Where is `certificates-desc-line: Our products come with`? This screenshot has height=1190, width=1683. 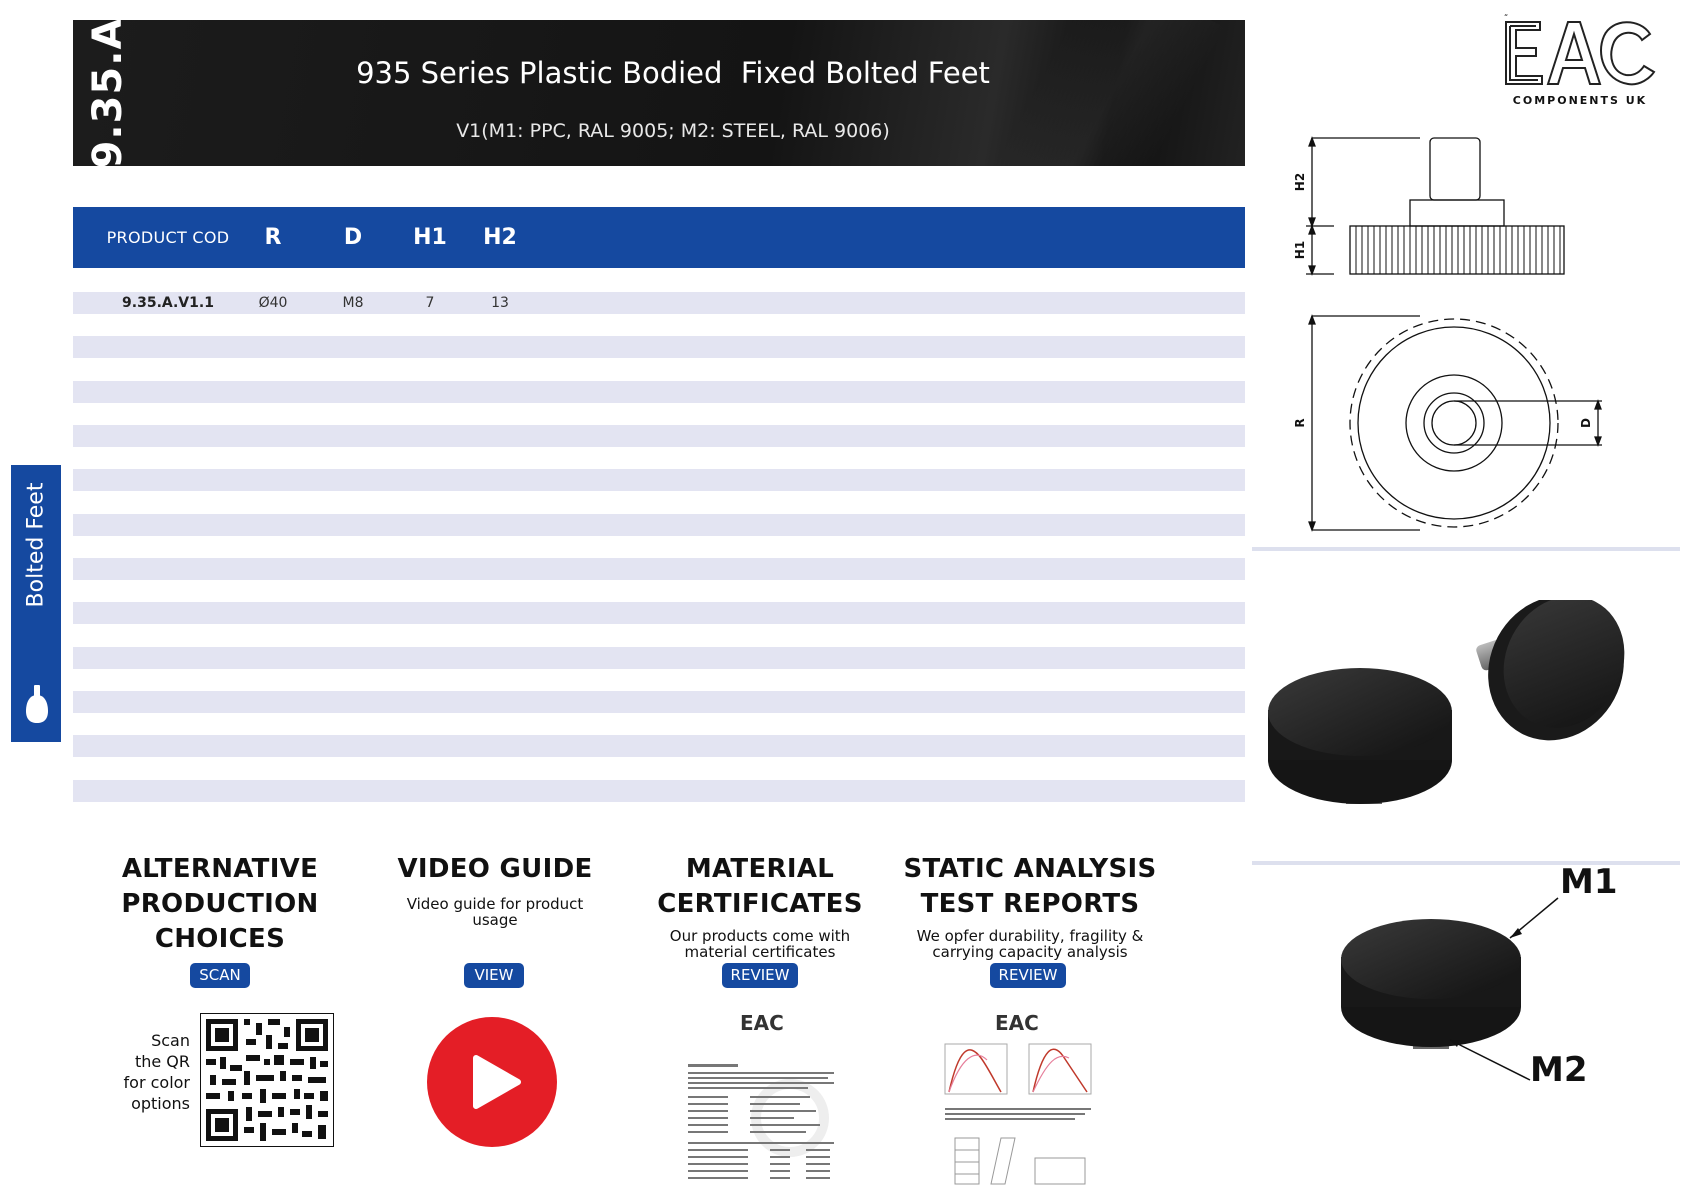
certificates-desc-line: Our products come with is located at coordinates (760, 936).